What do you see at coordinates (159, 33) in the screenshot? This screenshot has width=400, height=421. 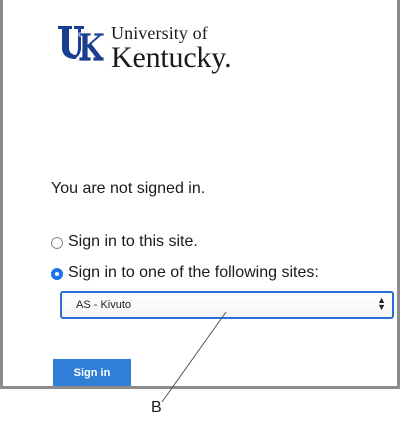 I see `logo-line-university: University of` at bounding box center [159, 33].